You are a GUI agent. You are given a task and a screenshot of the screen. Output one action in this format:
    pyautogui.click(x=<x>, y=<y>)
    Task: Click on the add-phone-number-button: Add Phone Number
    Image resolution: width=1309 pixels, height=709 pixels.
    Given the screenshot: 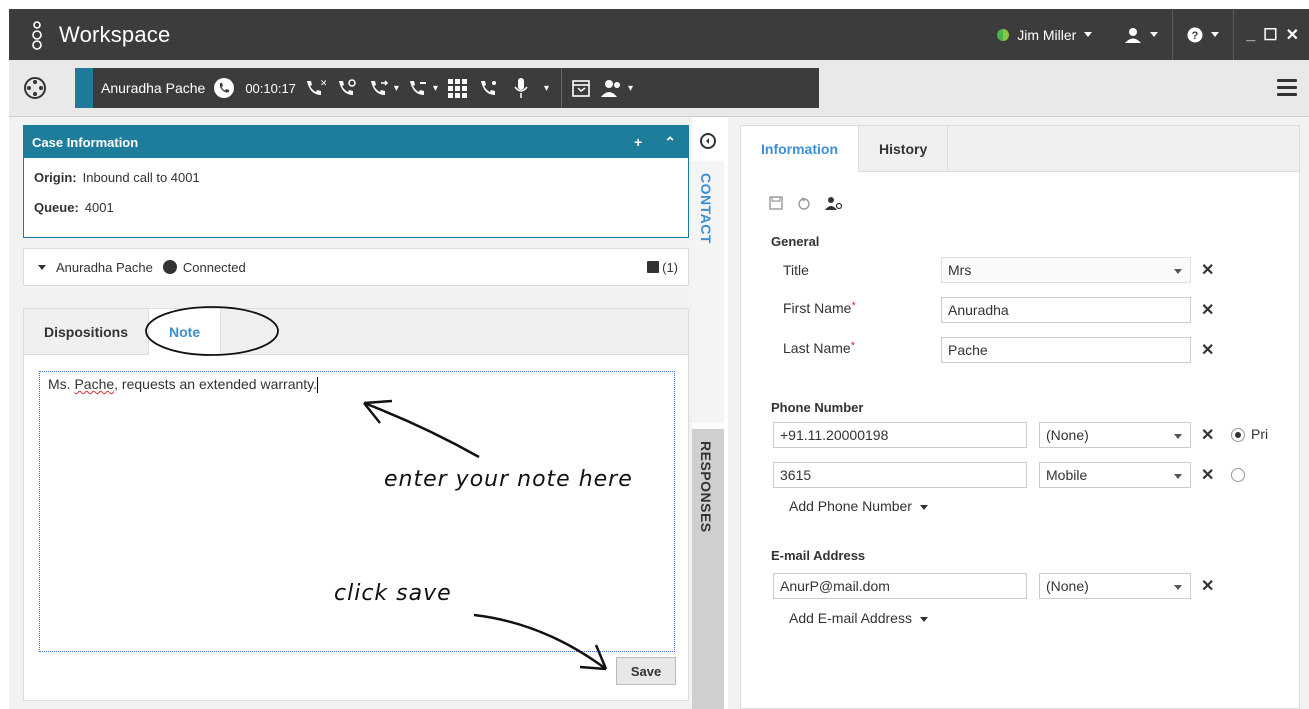 What is the action you would take?
    pyautogui.click(x=858, y=506)
    